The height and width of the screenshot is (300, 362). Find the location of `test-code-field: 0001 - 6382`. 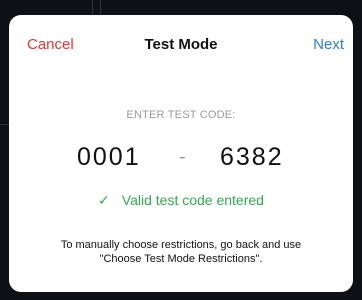

test-code-field: 0001 - 6382 is located at coordinates (181, 159).